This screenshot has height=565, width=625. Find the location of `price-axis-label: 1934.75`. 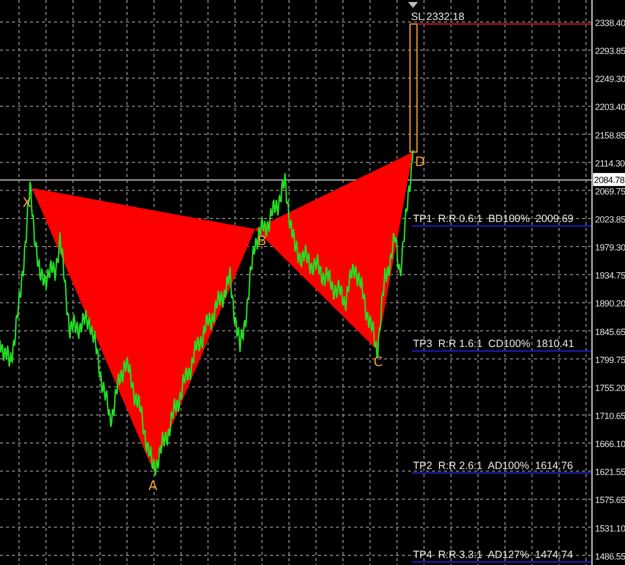

price-axis-label: 1934.75 is located at coordinates (610, 275).